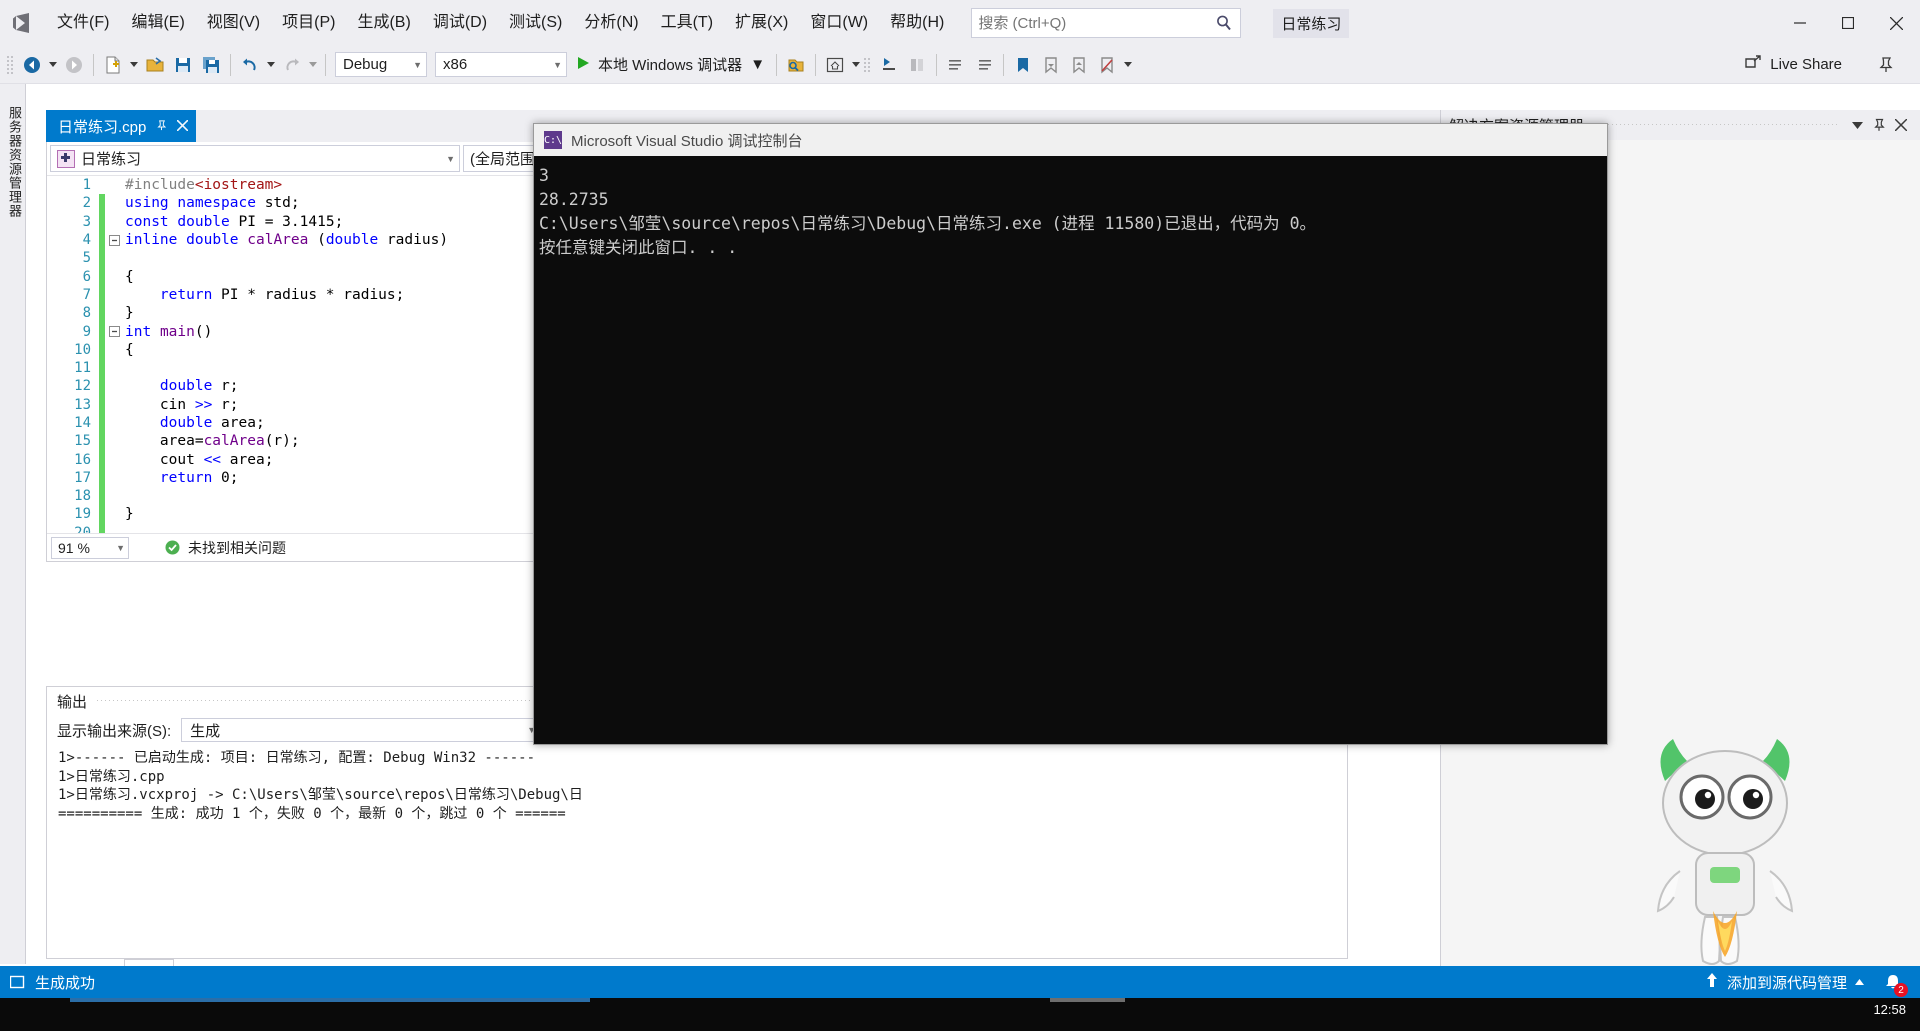 The width and height of the screenshot is (1920, 1031). I want to click on code-text: cin >> r;, so click(182, 404).